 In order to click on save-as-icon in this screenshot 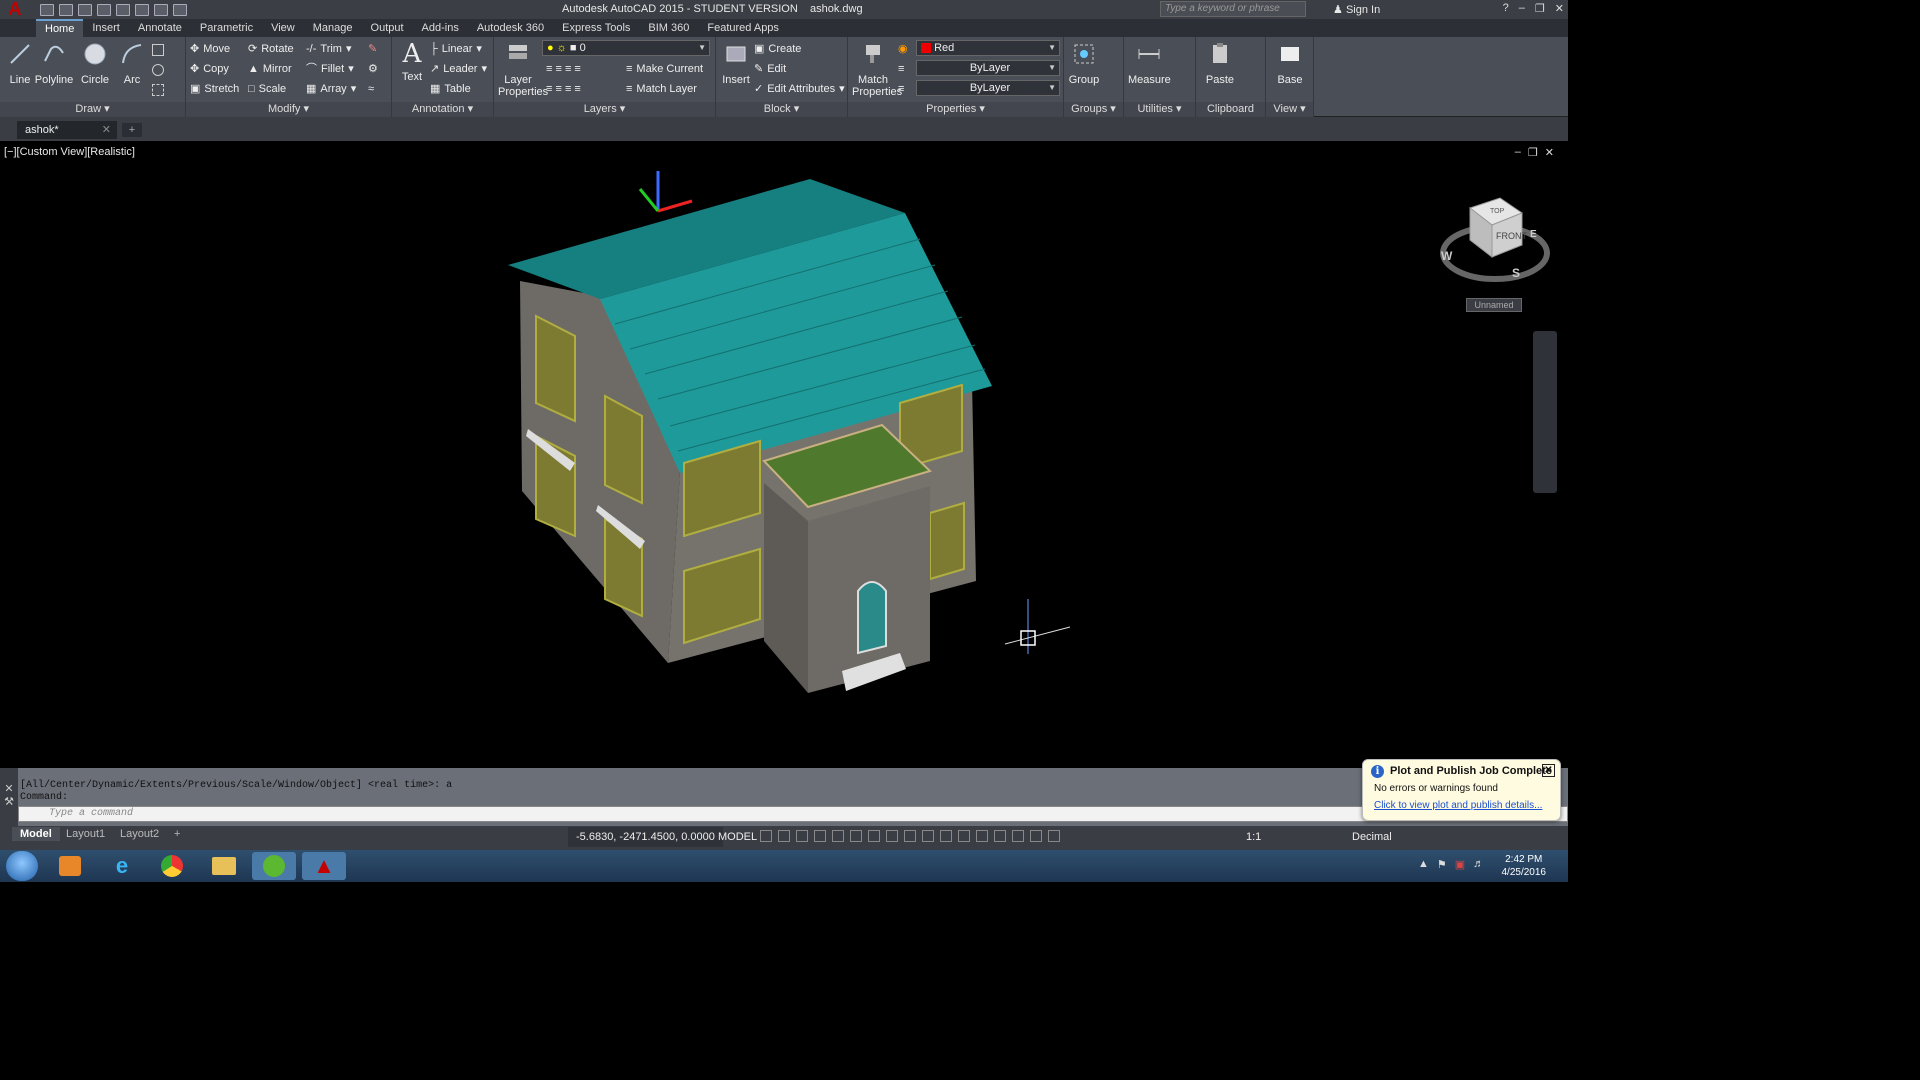, I will do `click(104, 9)`.